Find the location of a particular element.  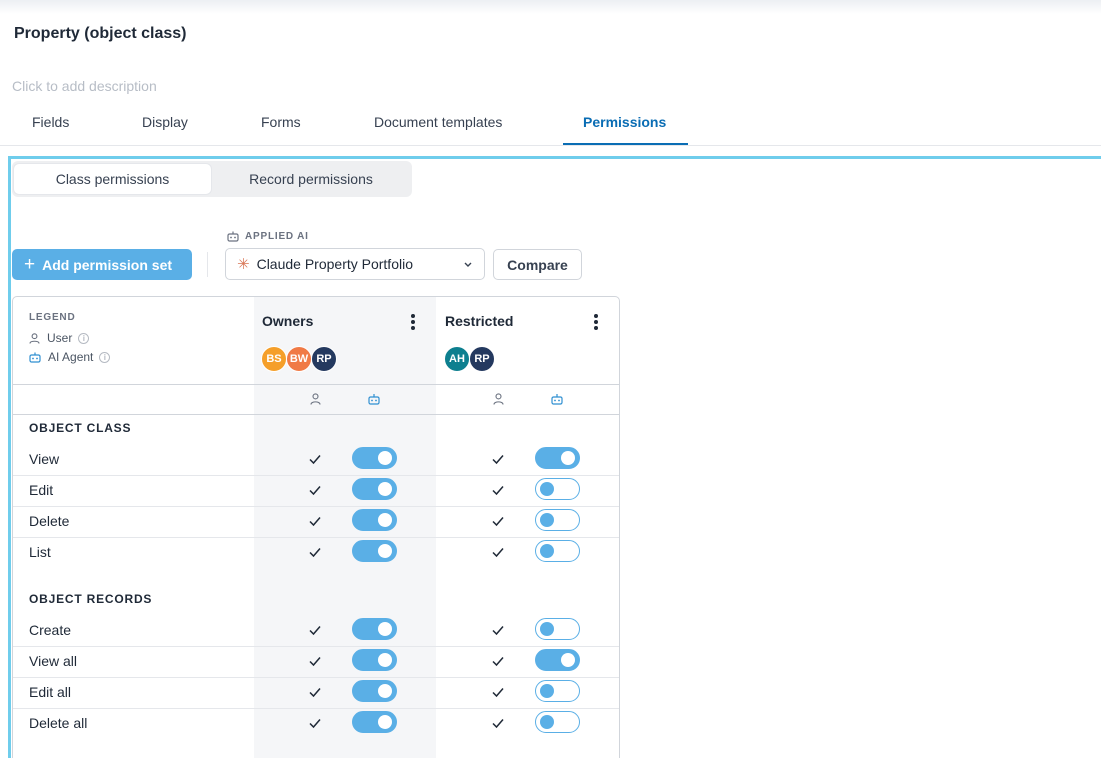

page-title: Property (object class) is located at coordinates (100, 33).